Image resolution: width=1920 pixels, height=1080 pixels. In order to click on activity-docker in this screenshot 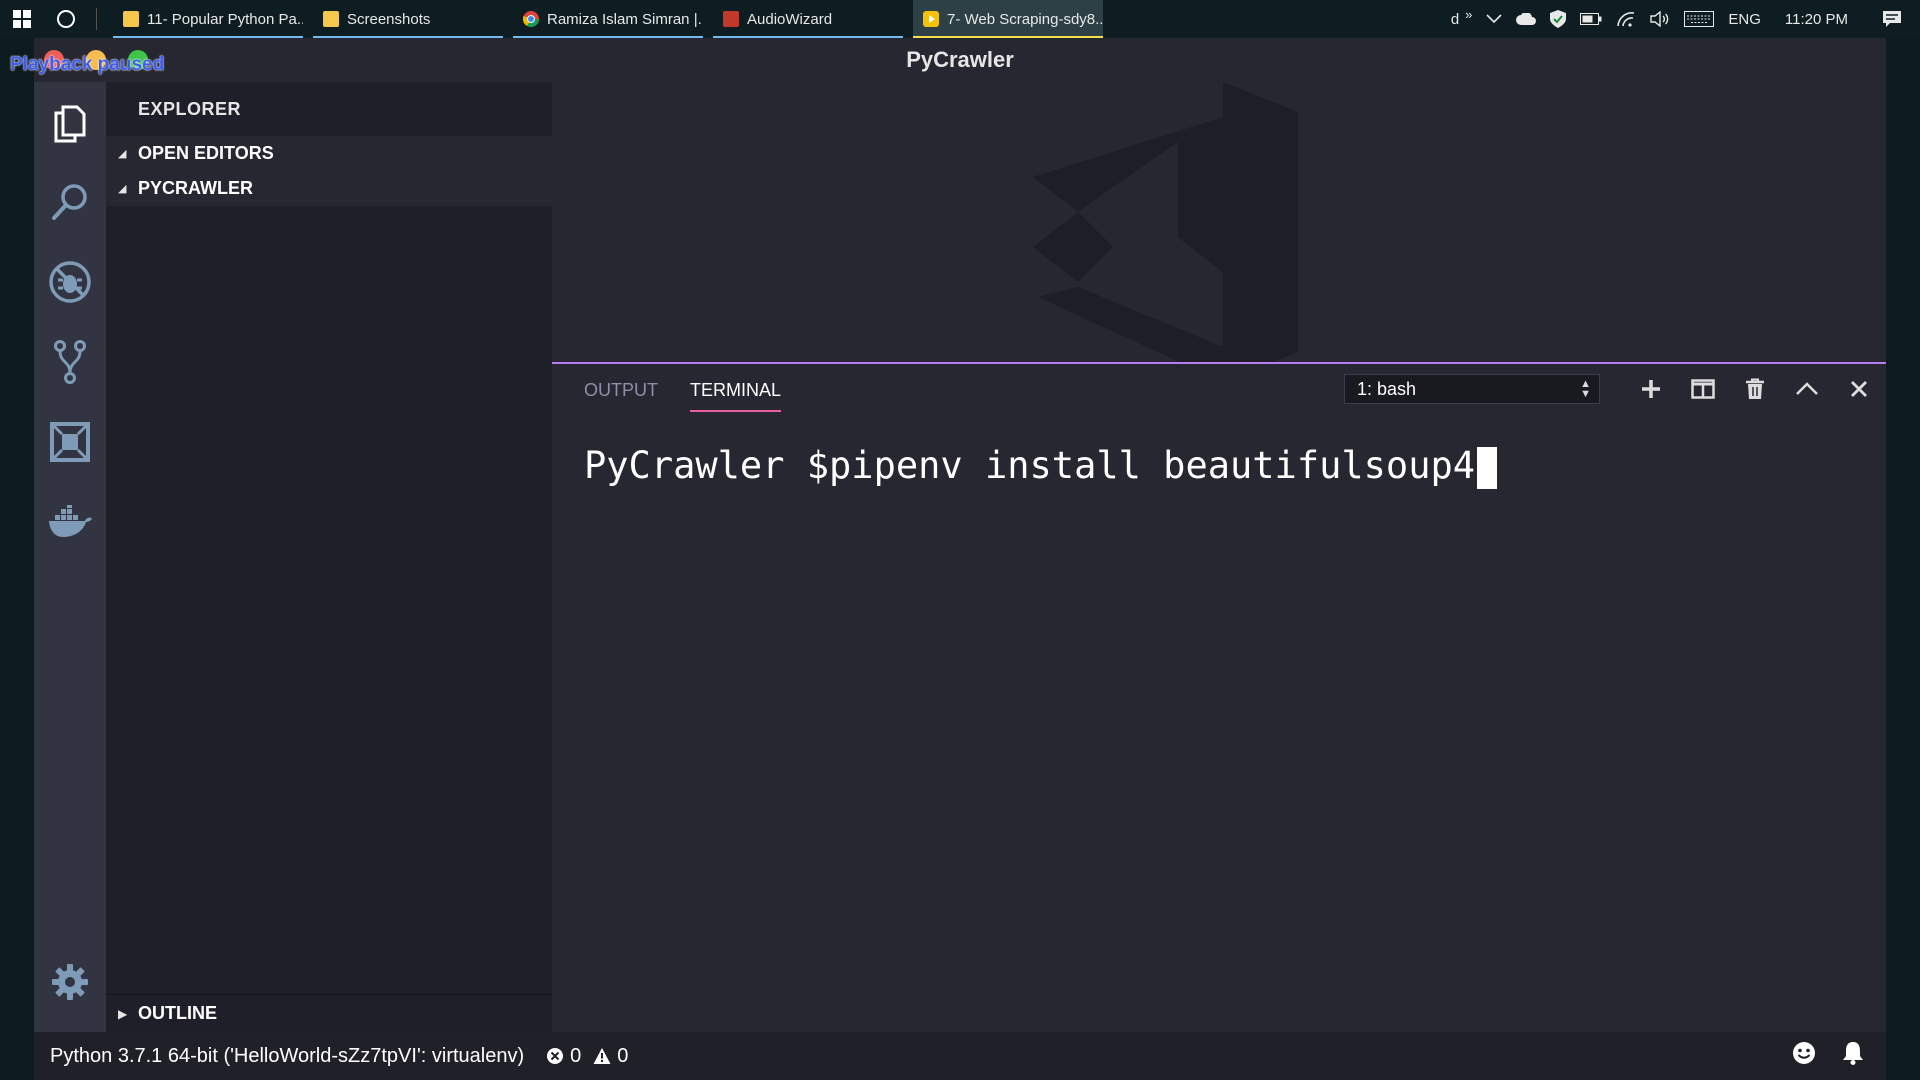, I will do `click(70, 522)`.